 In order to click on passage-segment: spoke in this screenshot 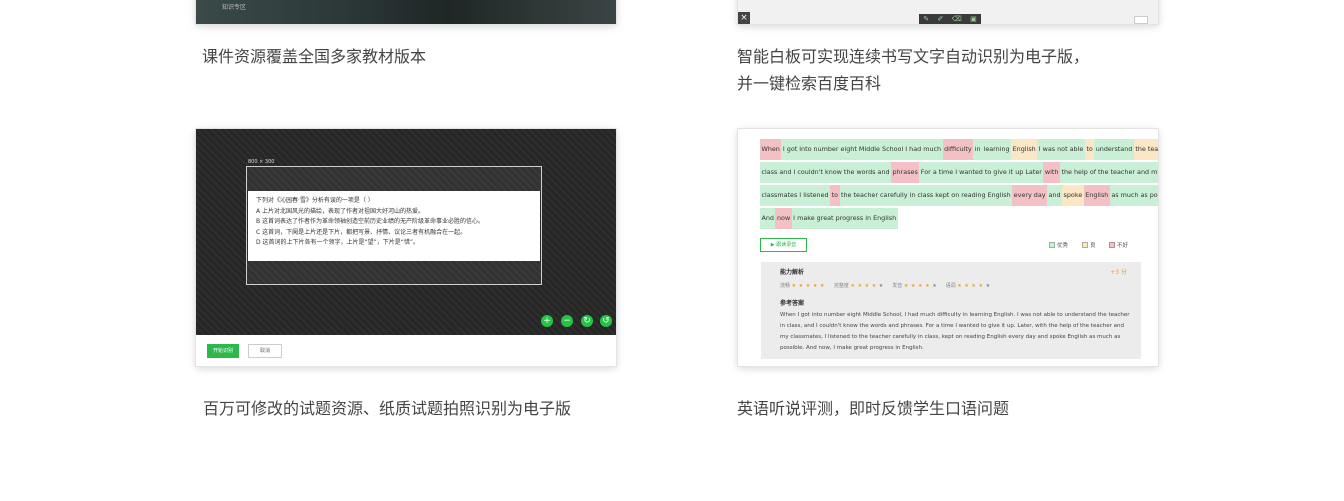, I will do `click(1073, 195)`.